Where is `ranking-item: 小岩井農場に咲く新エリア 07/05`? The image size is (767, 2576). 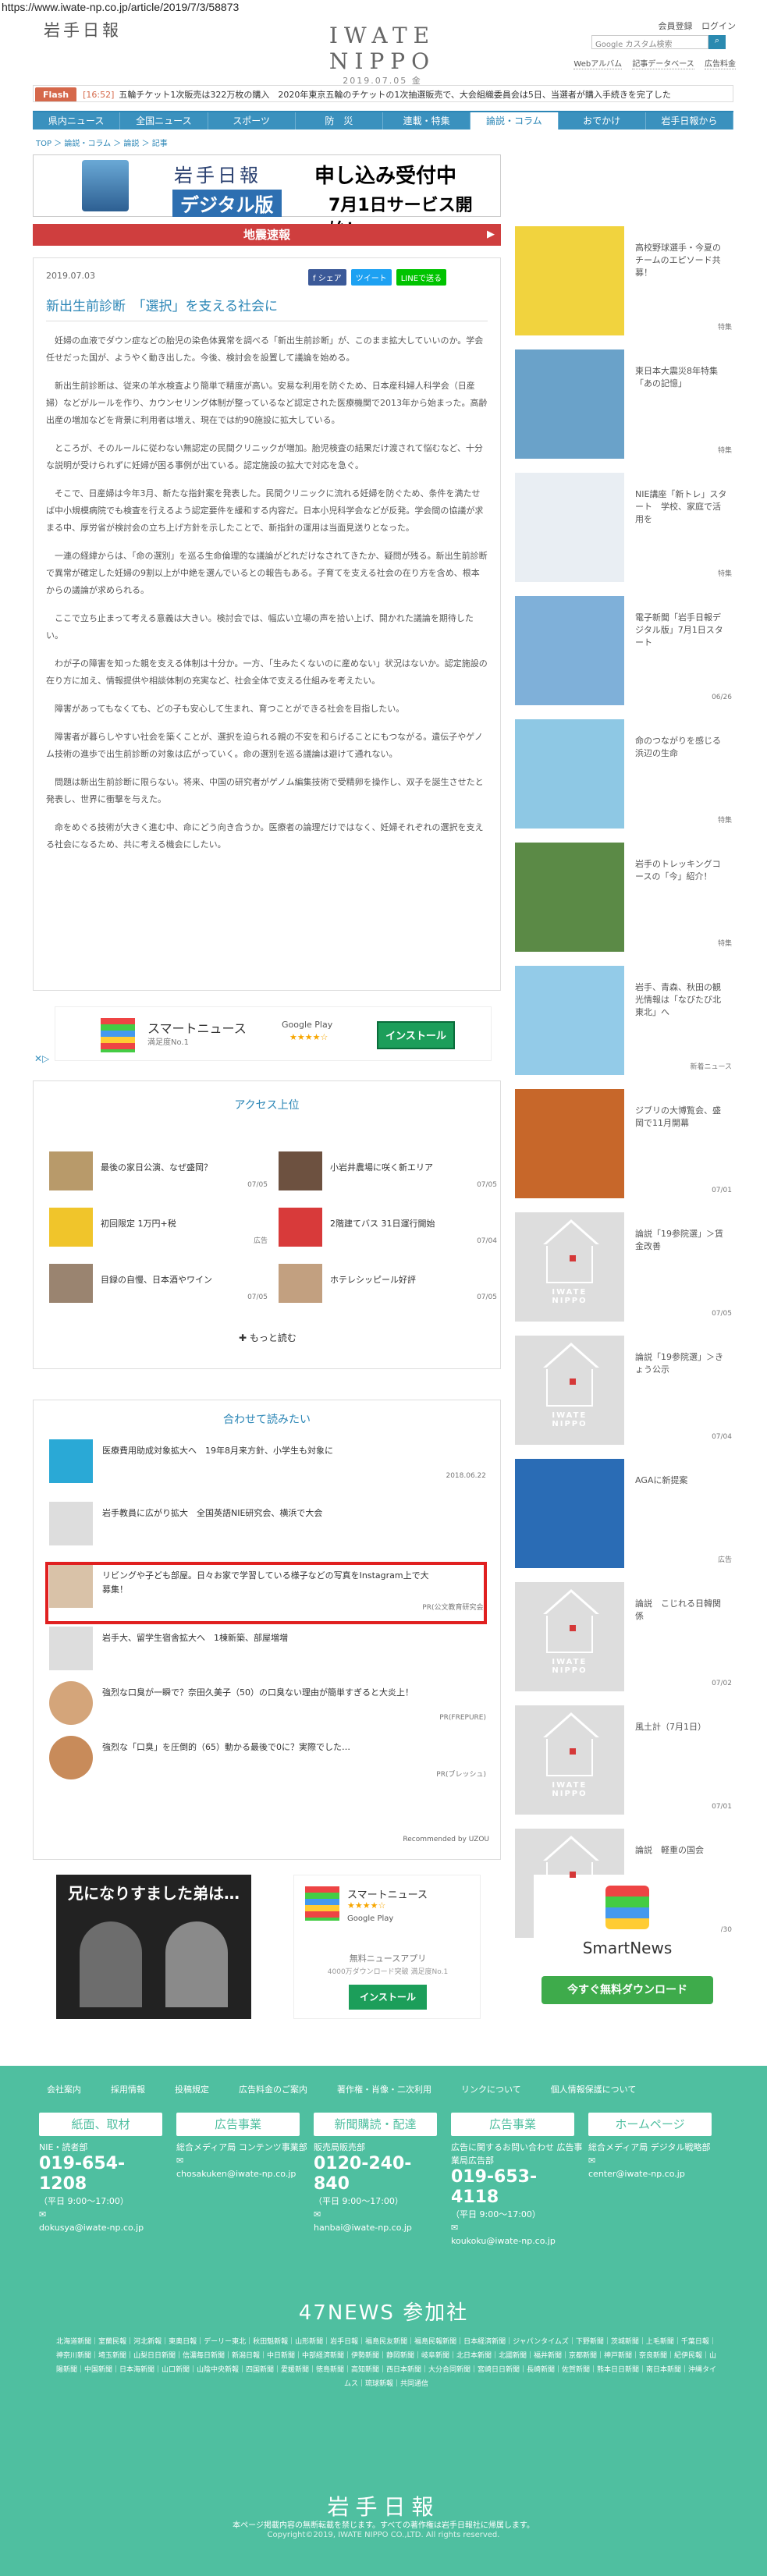
ranking-item: 小岩井農場に咲く新エリア 07/05 is located at coordinates (388, 1170).